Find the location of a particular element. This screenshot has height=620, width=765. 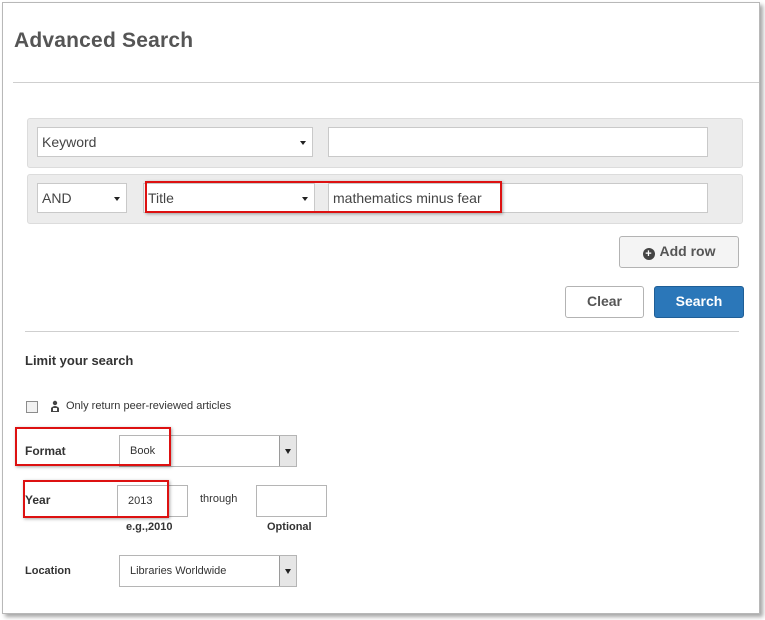

highlight-title-annotation is located at coordinates (323, 197).